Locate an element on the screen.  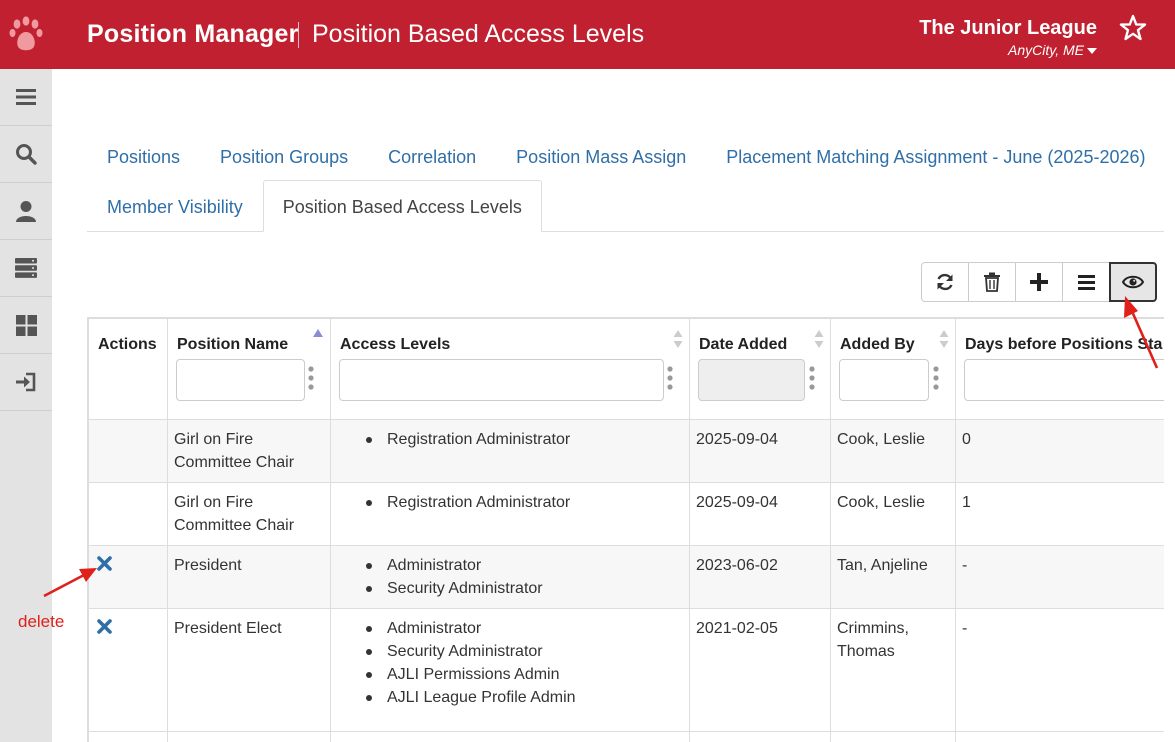
eye-icon is located at coordinates (1133, 282).